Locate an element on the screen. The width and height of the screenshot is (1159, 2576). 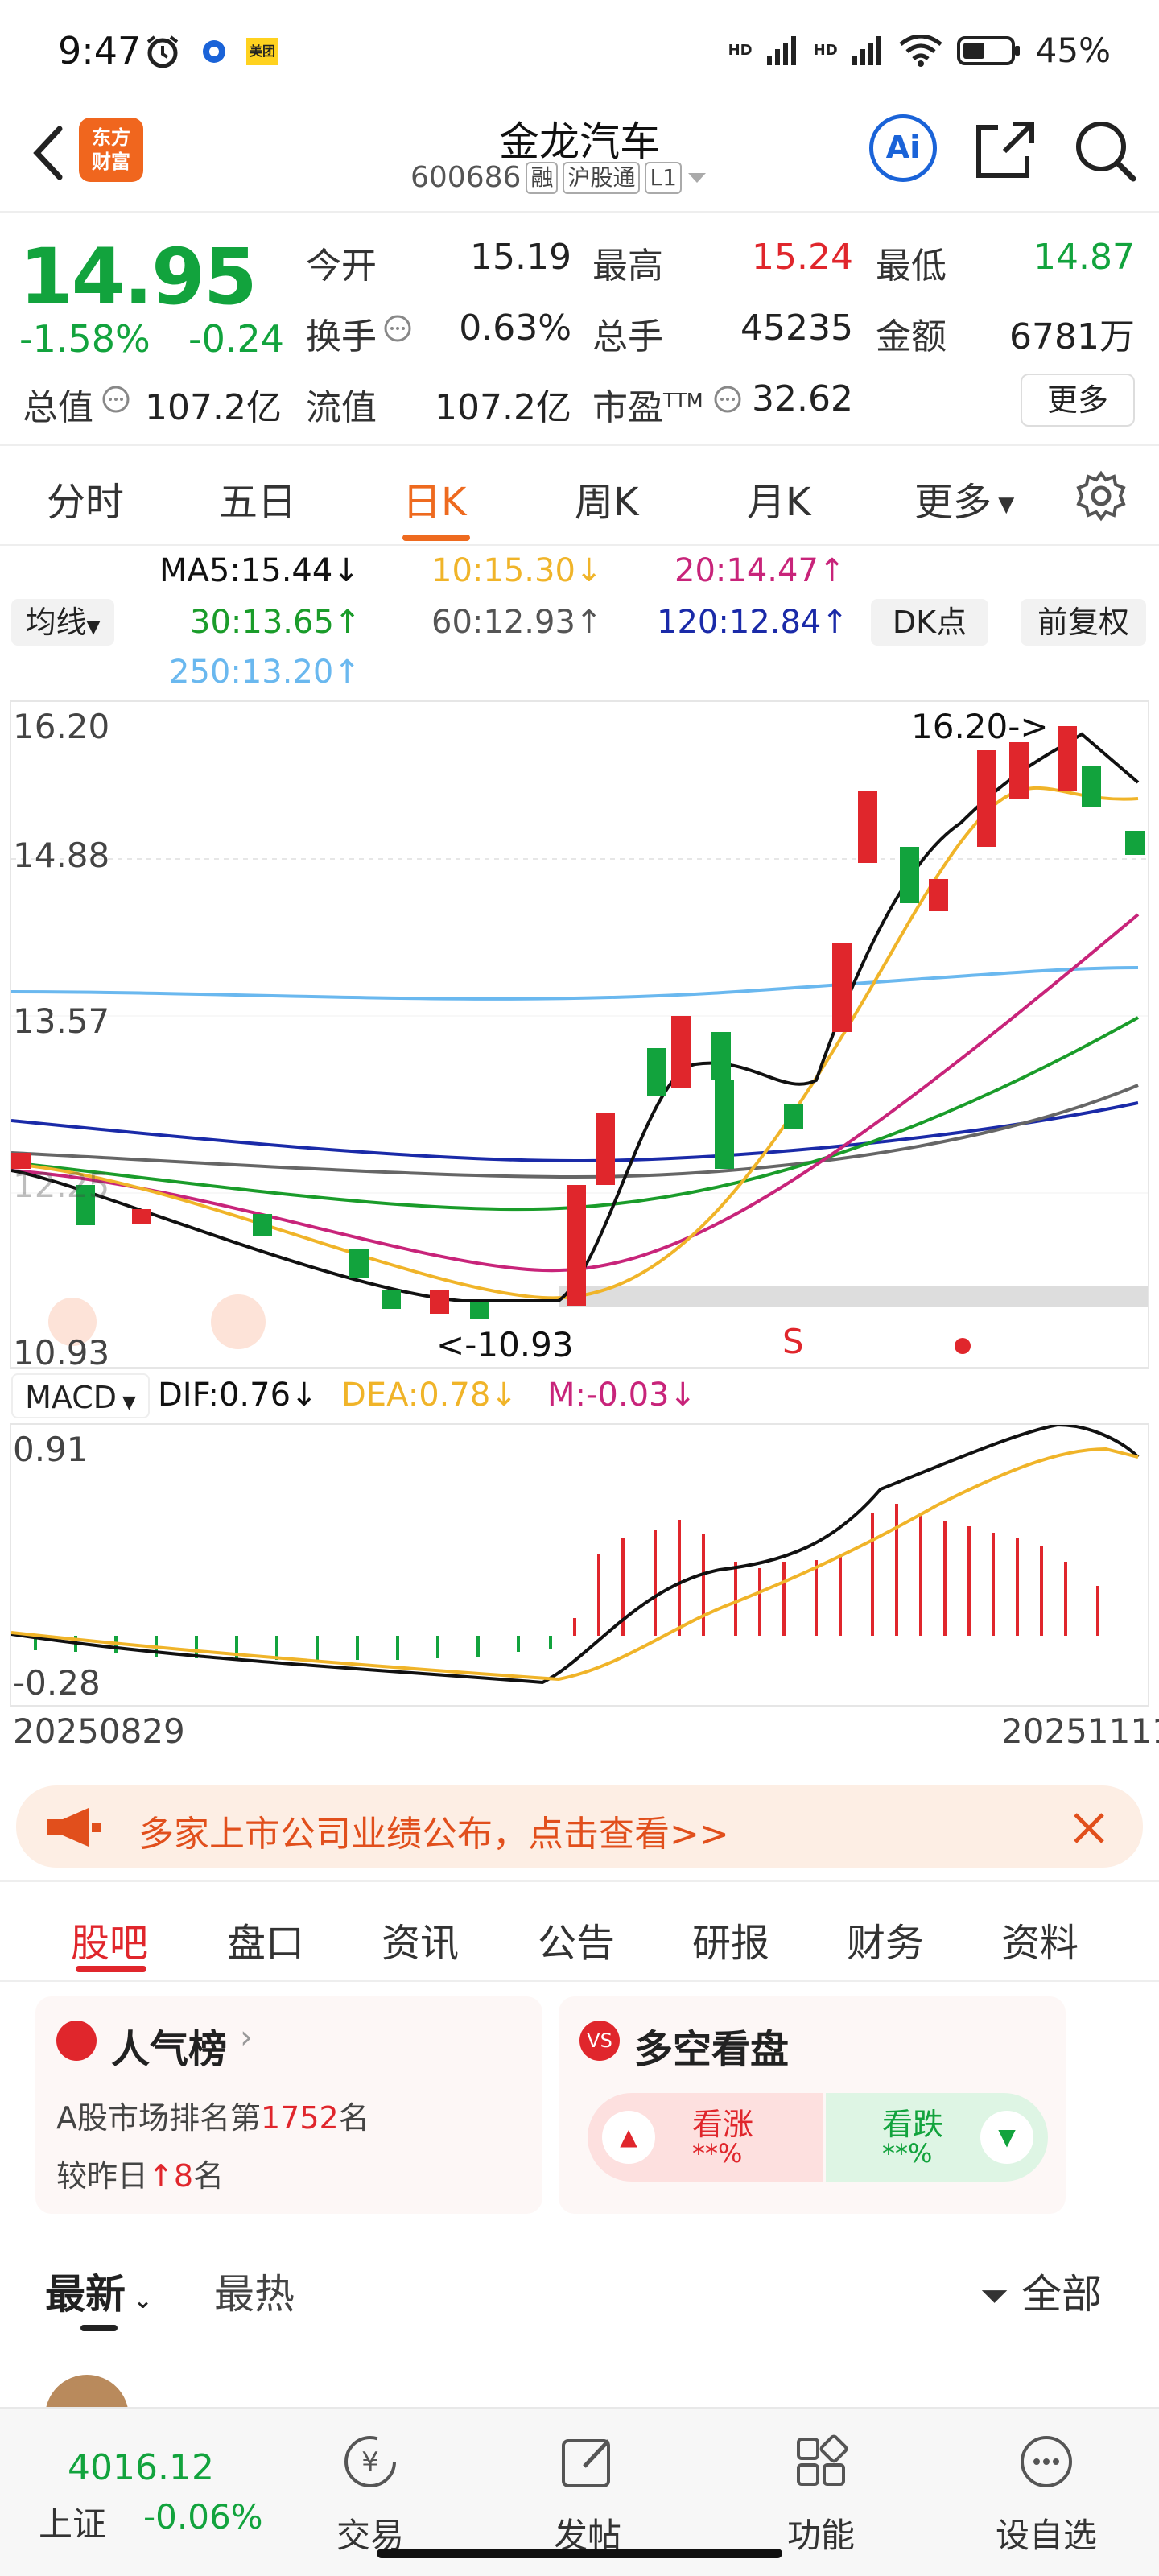
turnover-value: 0.63% is located at coordinates (515, 328).